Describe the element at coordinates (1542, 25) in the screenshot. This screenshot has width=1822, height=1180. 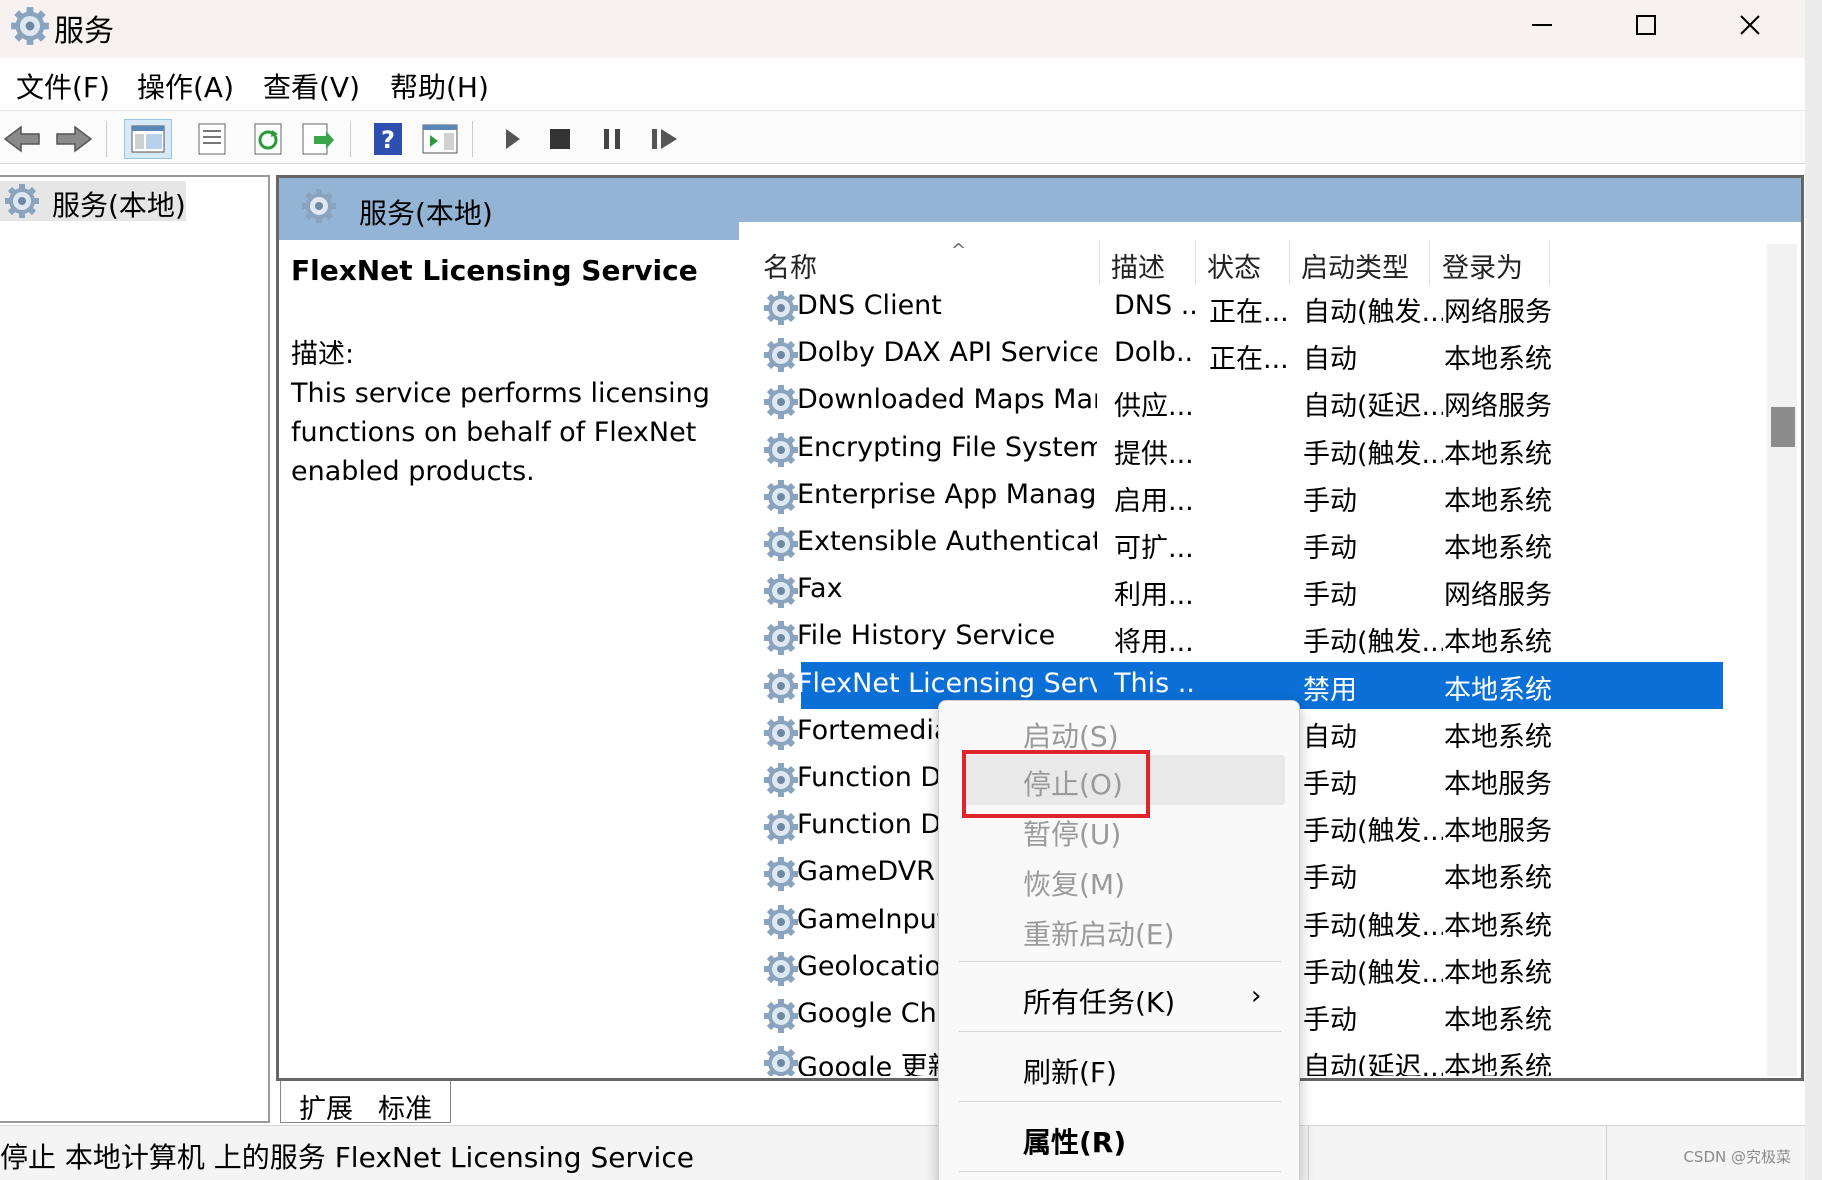
I see `minimize-button` at that location.